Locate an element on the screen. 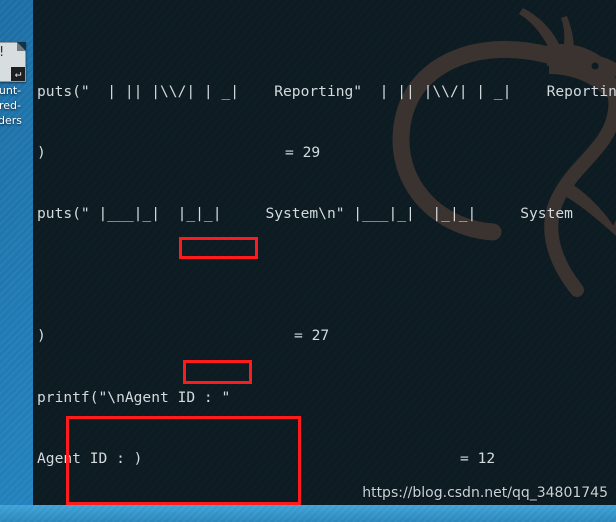  strace-call: printf("\nAgent ID : " is located at coordinates (134, 397).